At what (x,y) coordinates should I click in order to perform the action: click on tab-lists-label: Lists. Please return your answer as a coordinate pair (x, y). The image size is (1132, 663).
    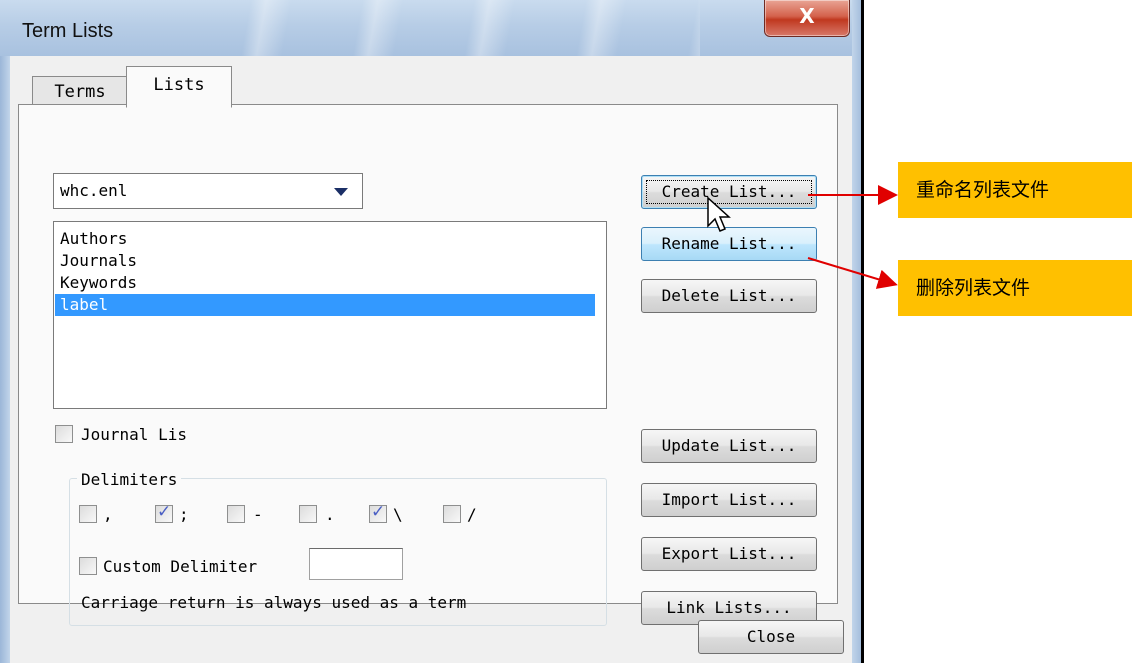
    Looking at the image, I should click on (179, 85).